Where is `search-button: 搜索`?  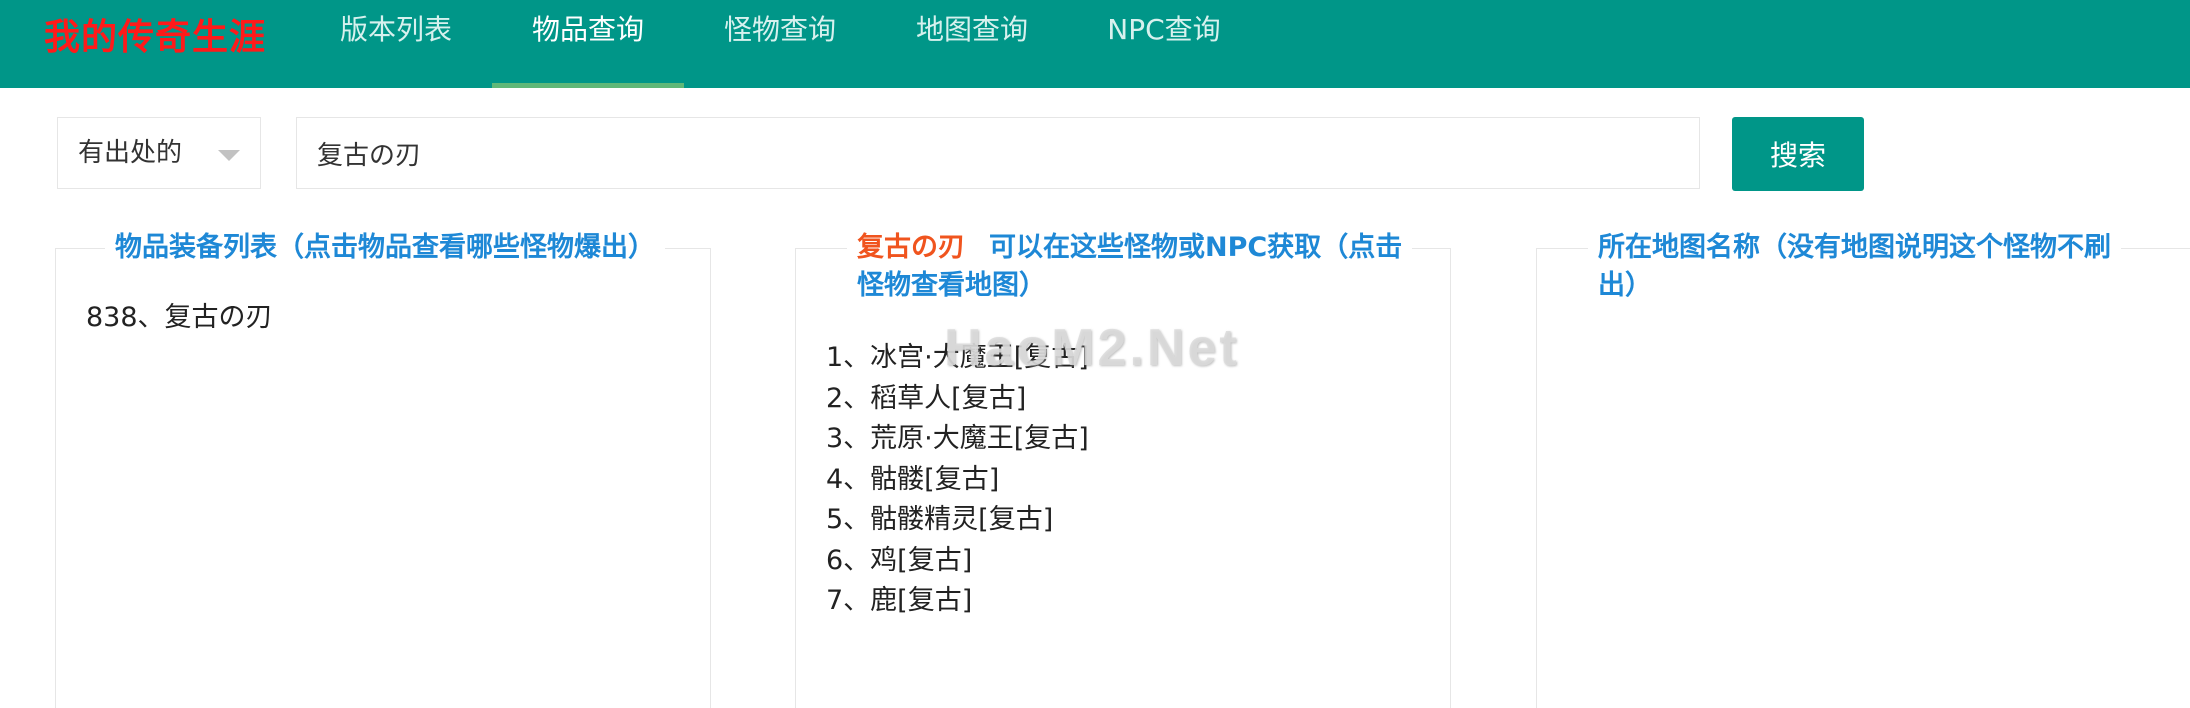 search-button: 搜索 is located at coordinates (1798, 154).